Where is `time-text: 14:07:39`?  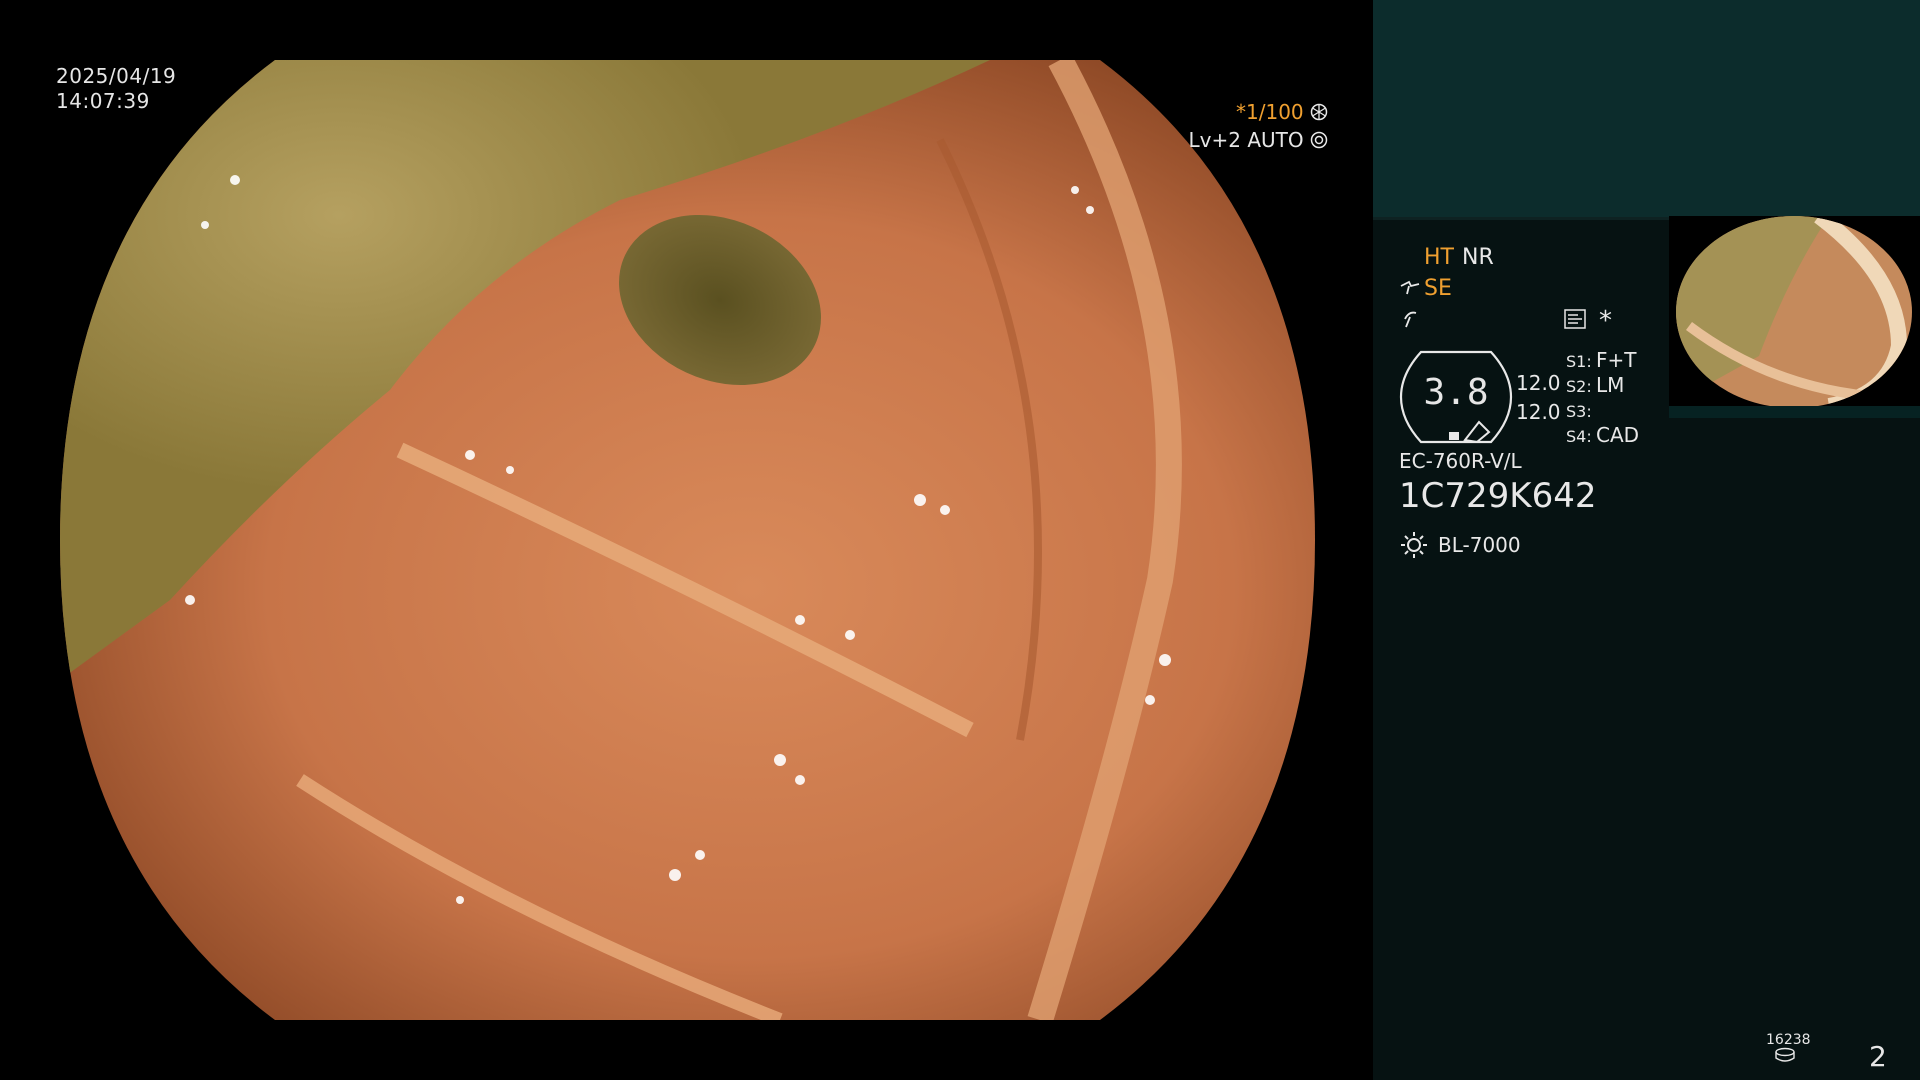
time-text: 14:07:39 is located at coordinates (103, 101).